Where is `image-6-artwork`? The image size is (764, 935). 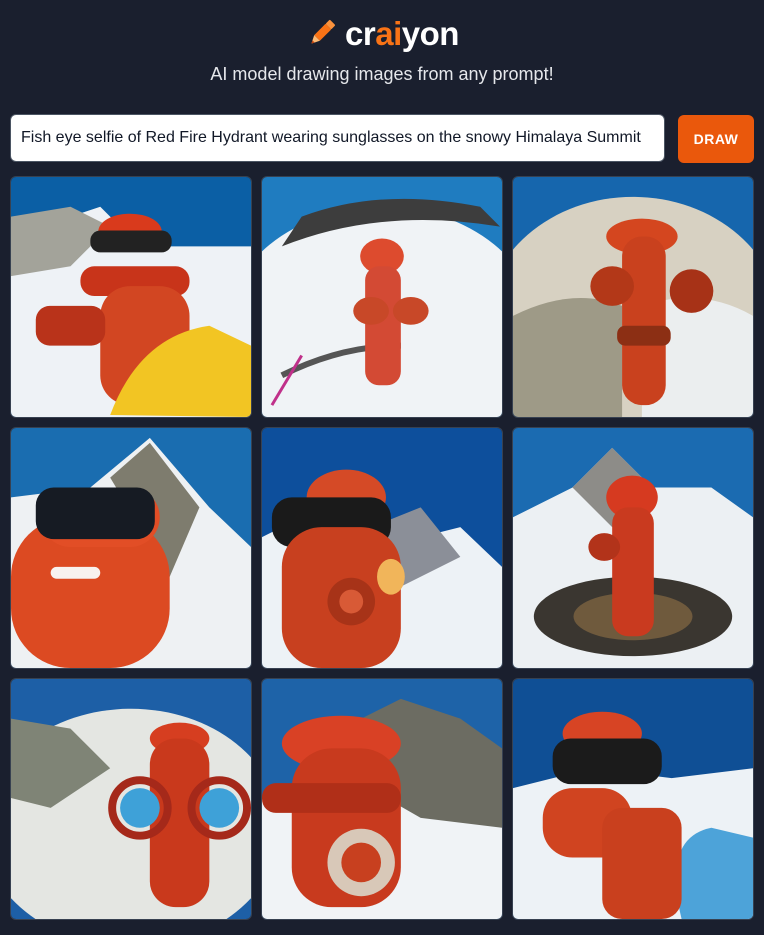 image-6-artwork is located at coordinates (633, 548).